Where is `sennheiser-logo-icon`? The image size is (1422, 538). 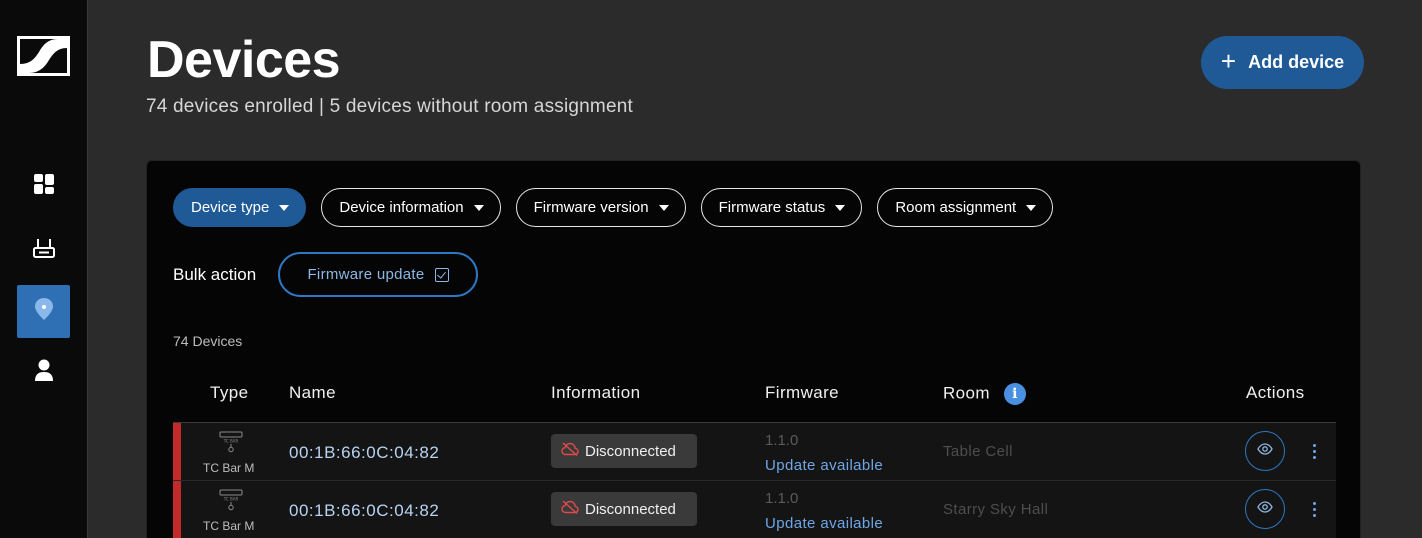
sennheiser-logo-icon is located at coordinates (43, 56).